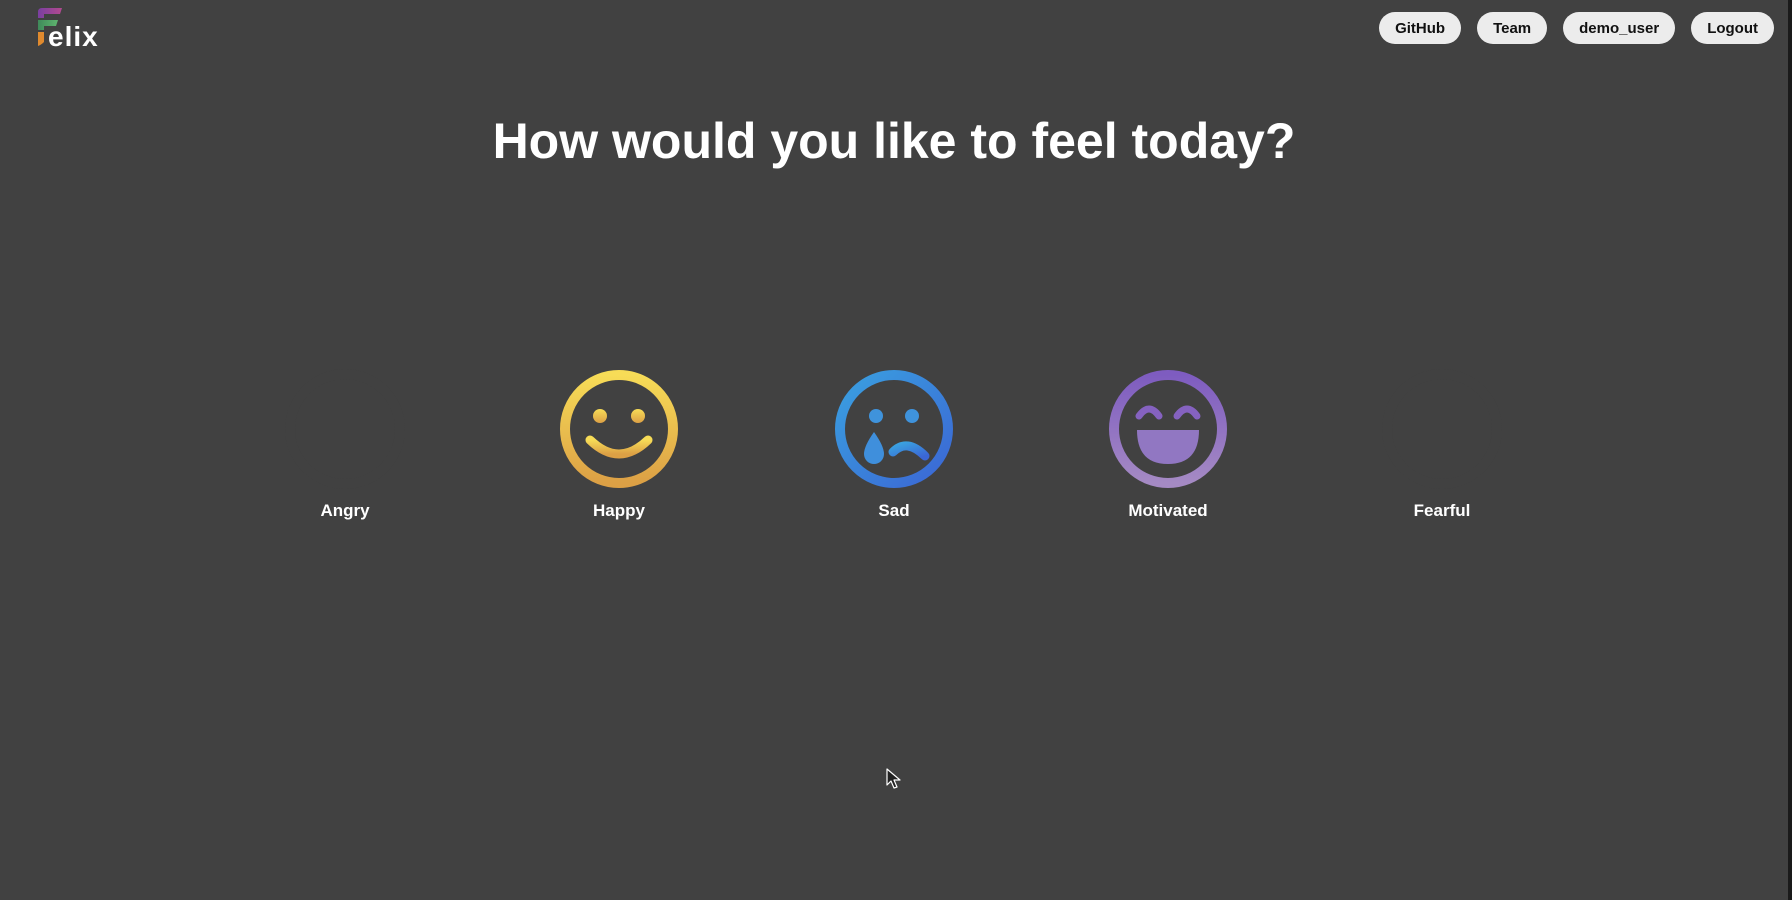  I want to click on mood-label: Fearful, so click(1442, 510).